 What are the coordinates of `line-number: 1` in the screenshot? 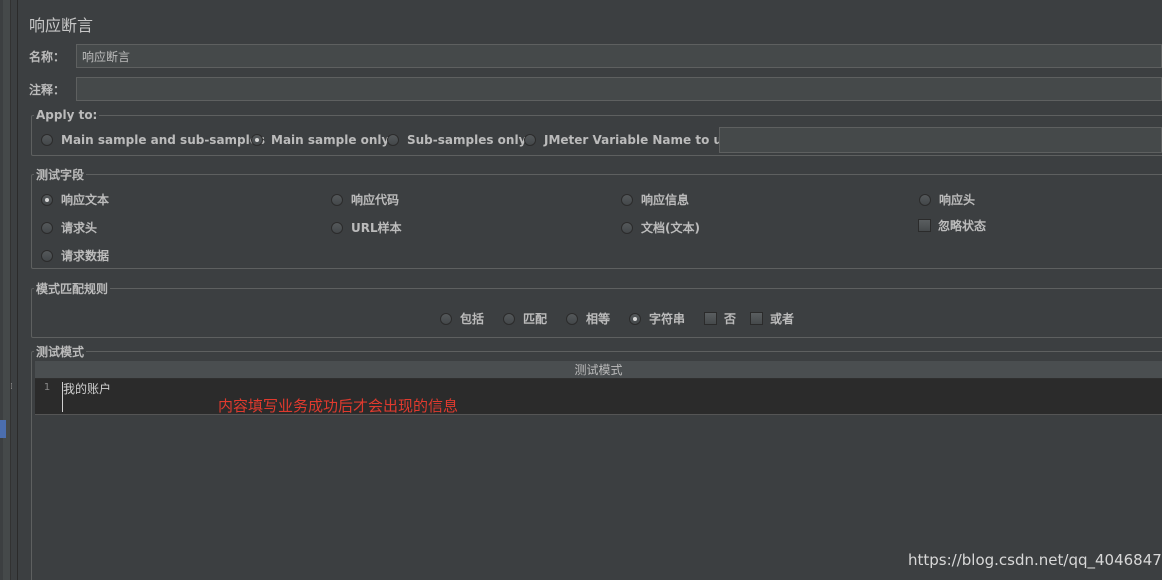 It's located at (47, 387).